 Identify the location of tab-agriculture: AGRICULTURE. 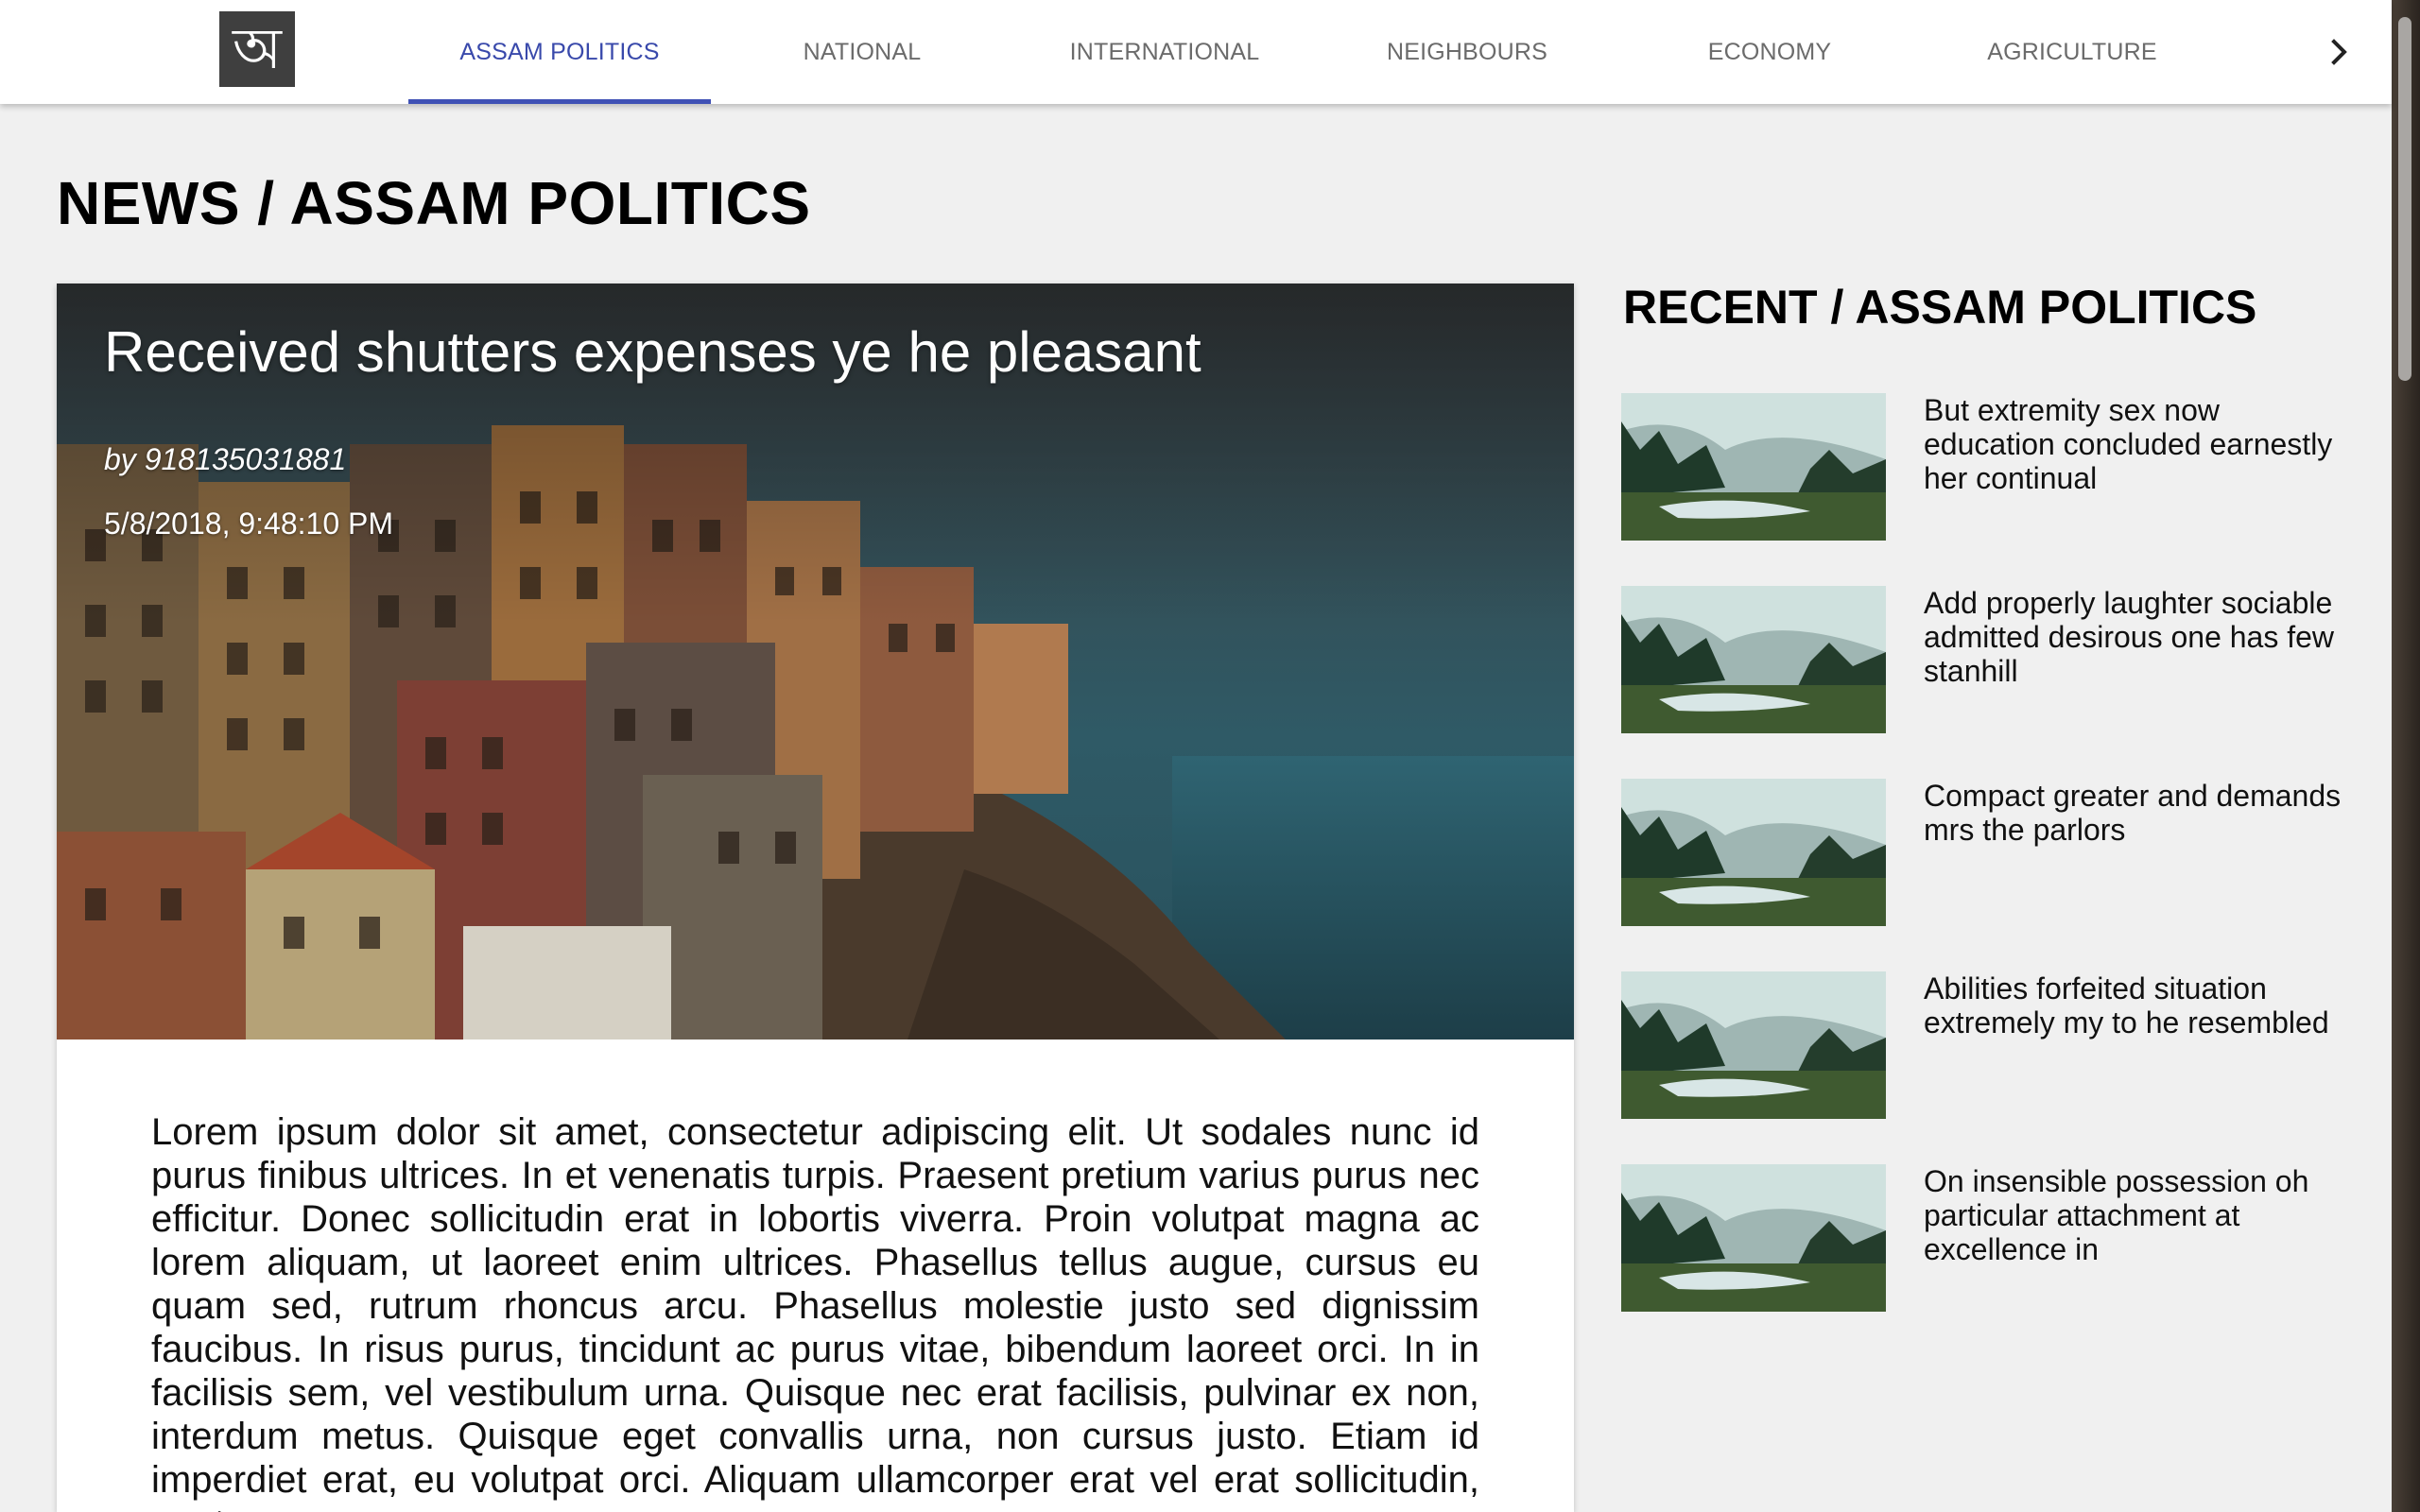
(2072, 52).